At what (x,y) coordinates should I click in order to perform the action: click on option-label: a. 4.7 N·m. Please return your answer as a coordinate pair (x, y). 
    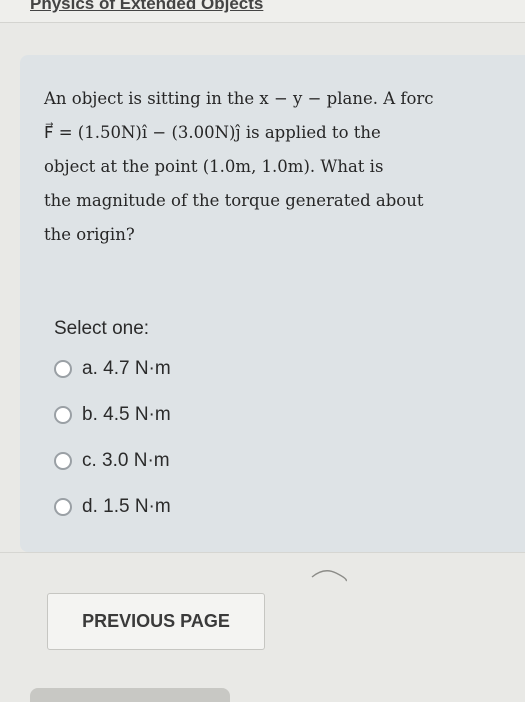
    Looking at the image, I should click on (126, 369).